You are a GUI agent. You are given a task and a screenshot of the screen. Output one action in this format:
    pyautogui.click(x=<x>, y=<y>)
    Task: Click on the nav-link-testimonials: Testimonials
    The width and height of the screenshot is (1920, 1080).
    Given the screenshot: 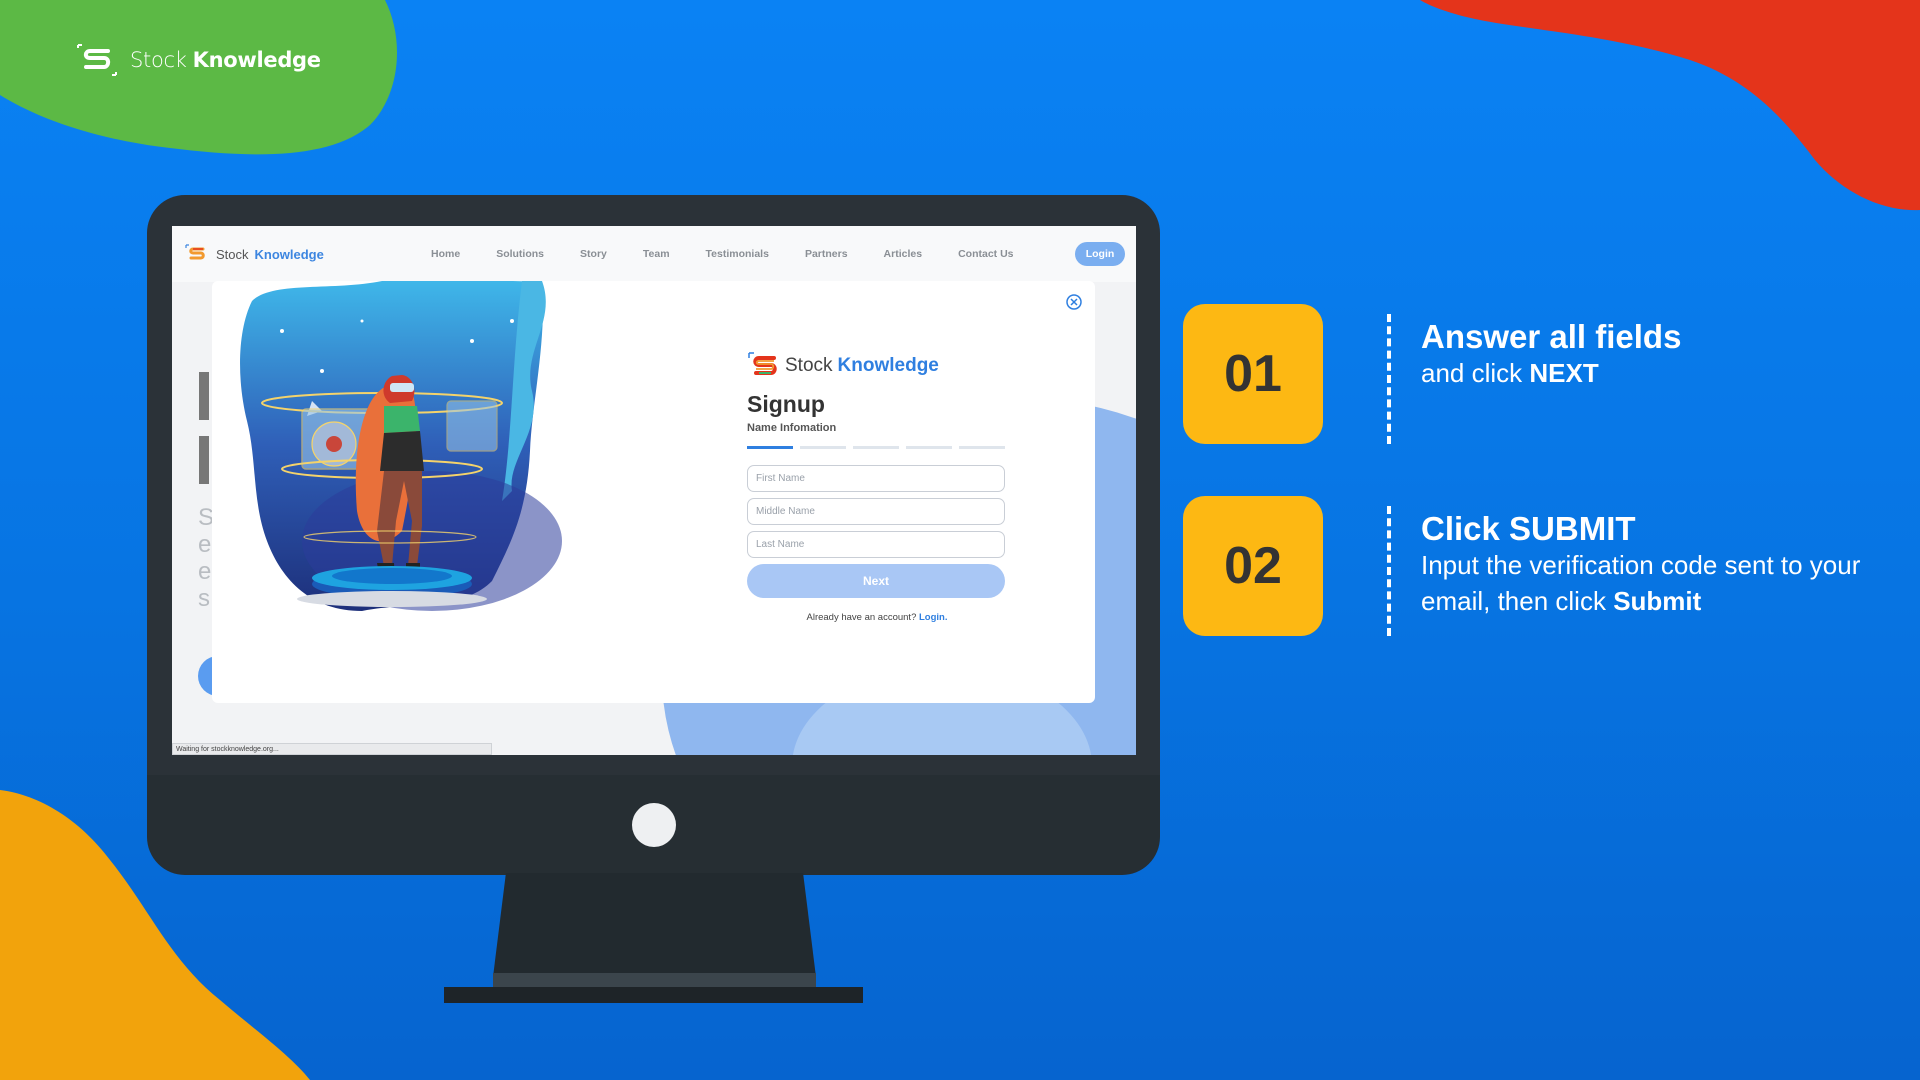 What is the action you would take?
    pyautogui.click(x=737, y=254)
    